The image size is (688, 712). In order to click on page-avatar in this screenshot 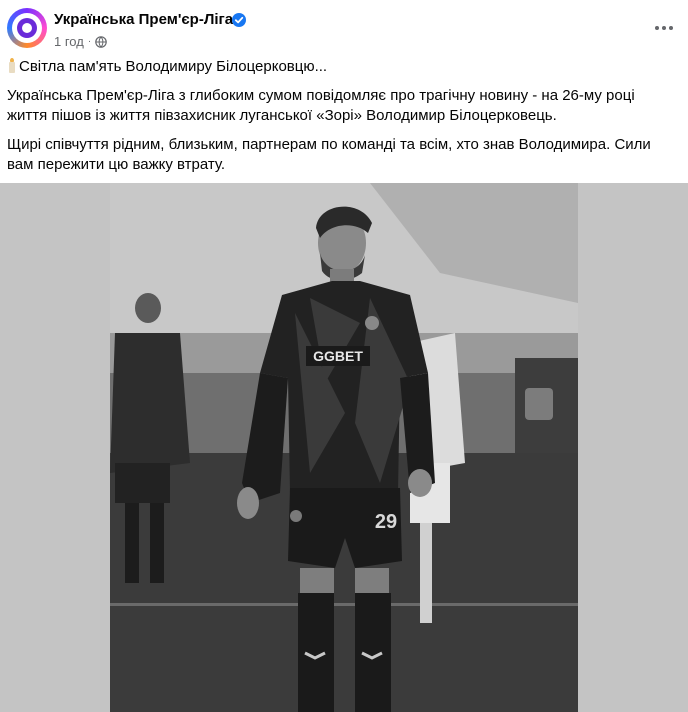, I will do `click(27, 28)`.